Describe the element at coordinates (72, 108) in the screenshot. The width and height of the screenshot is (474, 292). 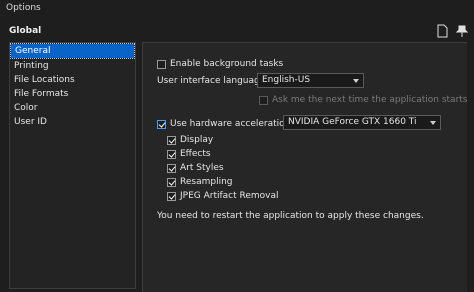
I see `sidebar-item-color: Color` at that location.